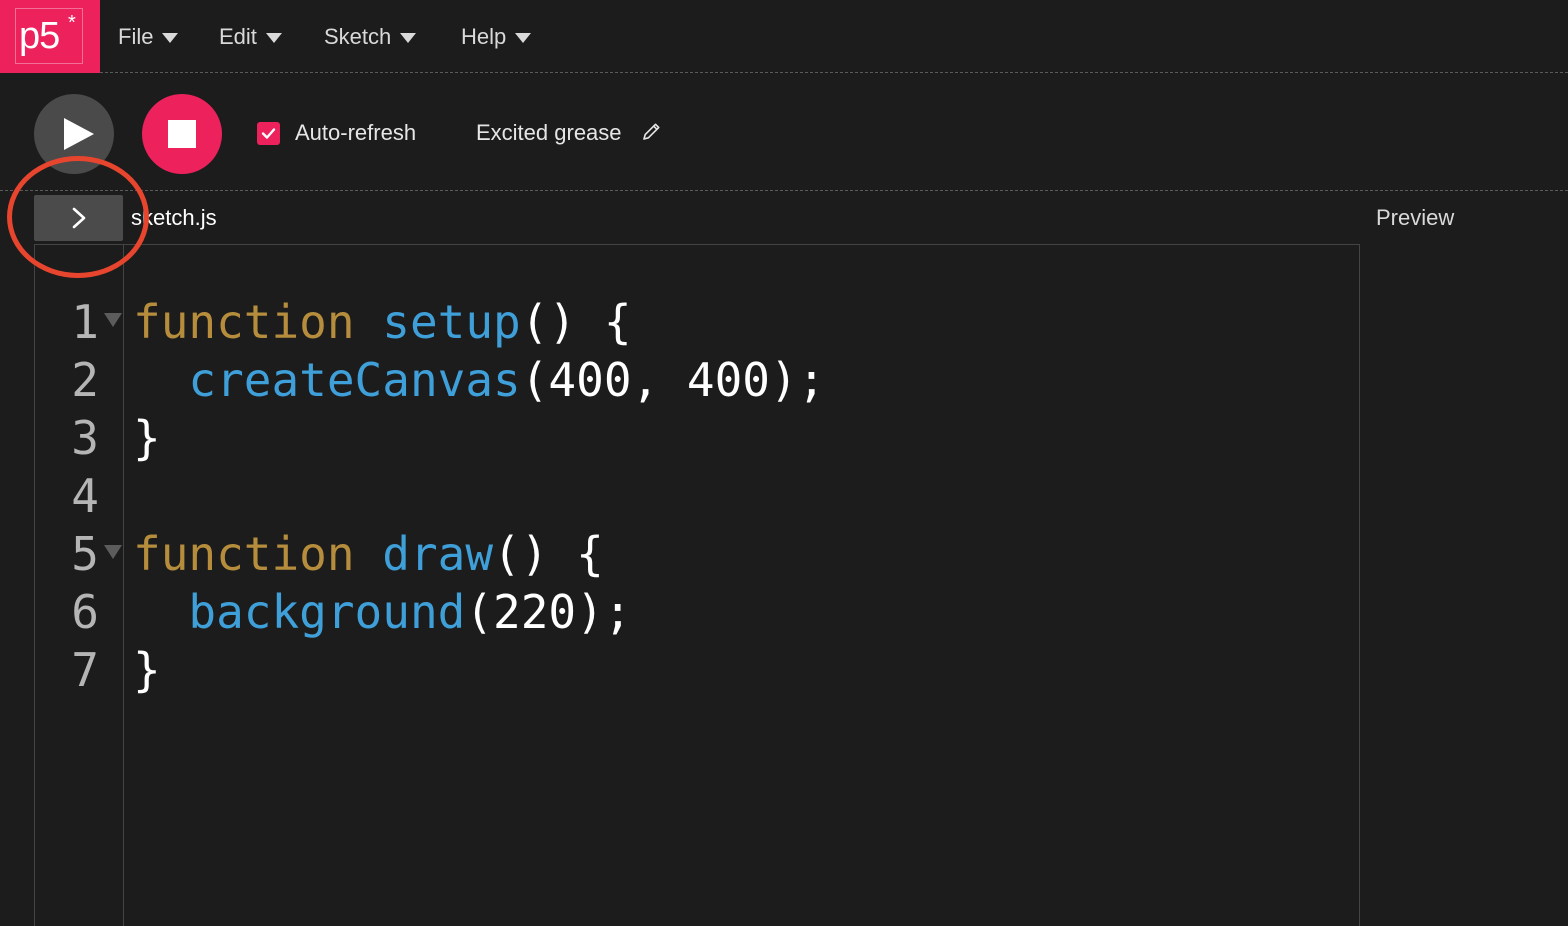 The width and height of the screenshot is (1568, 926). What do you see at coordinates (85, 554) in the screenshot?
I see `line-number: 5` at bounding box center [85, 554].